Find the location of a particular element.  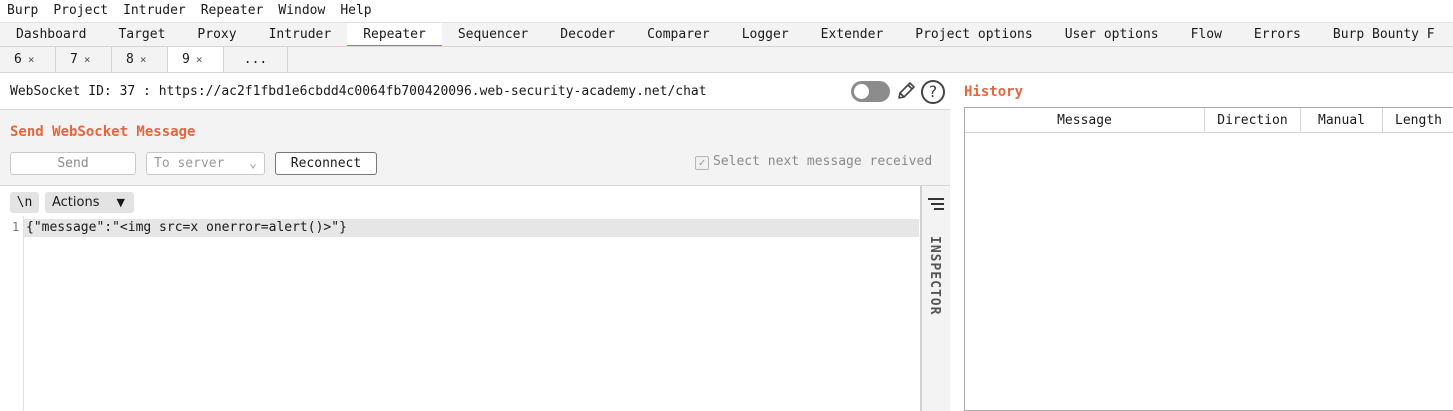

inspector-panel: INSPECTOR is located at coordinates (935, 298).